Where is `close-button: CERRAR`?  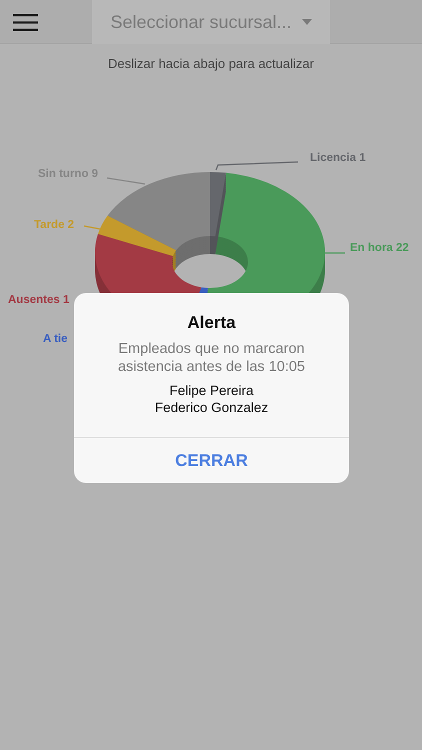
close-button: CERRAR is located at coordinates (211, 460).